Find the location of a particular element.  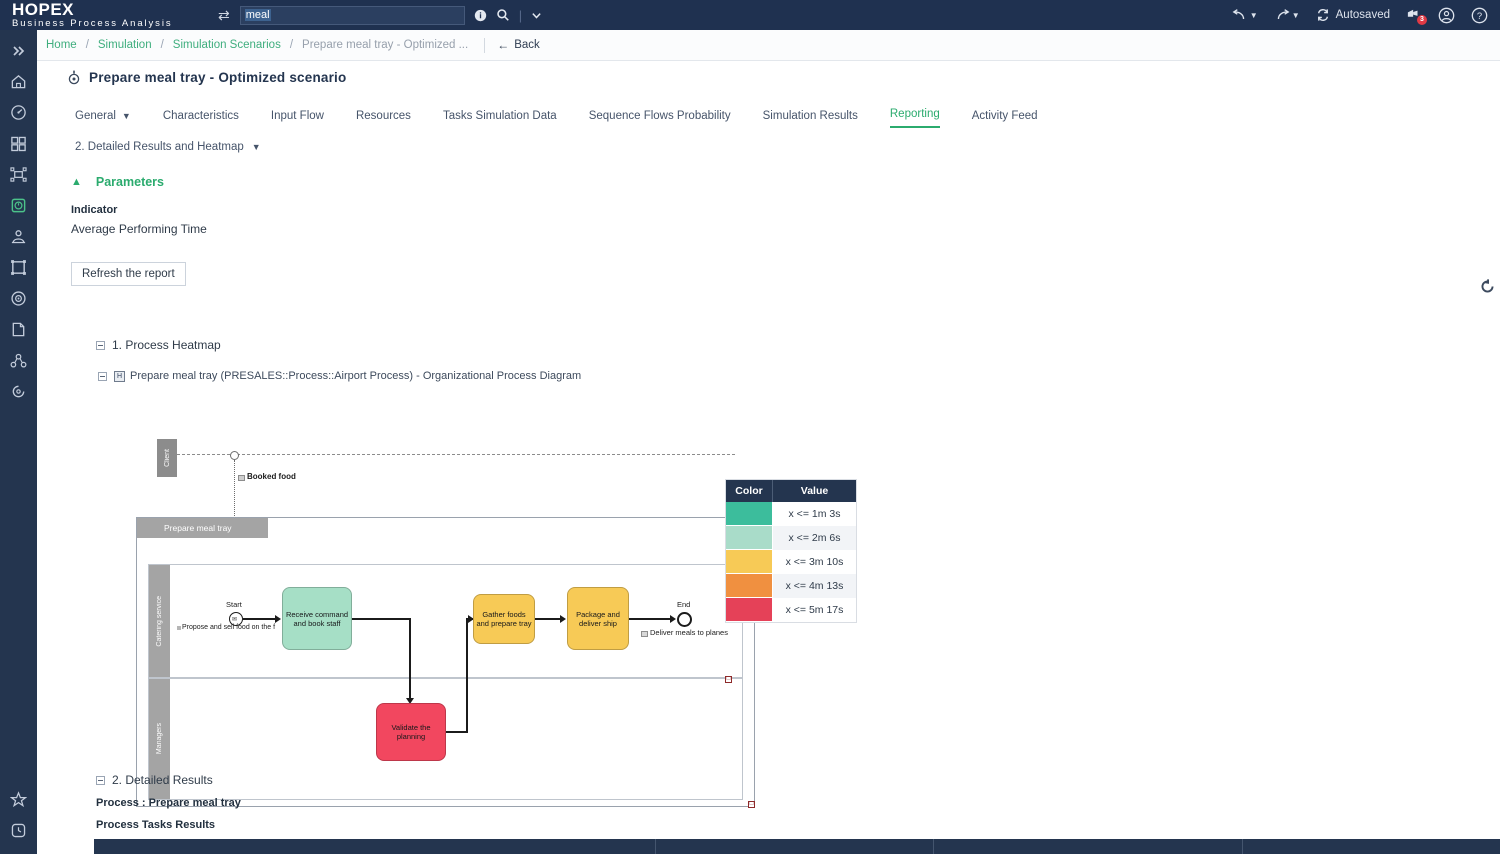

reload-icon is located at coordinates (1487, 289).